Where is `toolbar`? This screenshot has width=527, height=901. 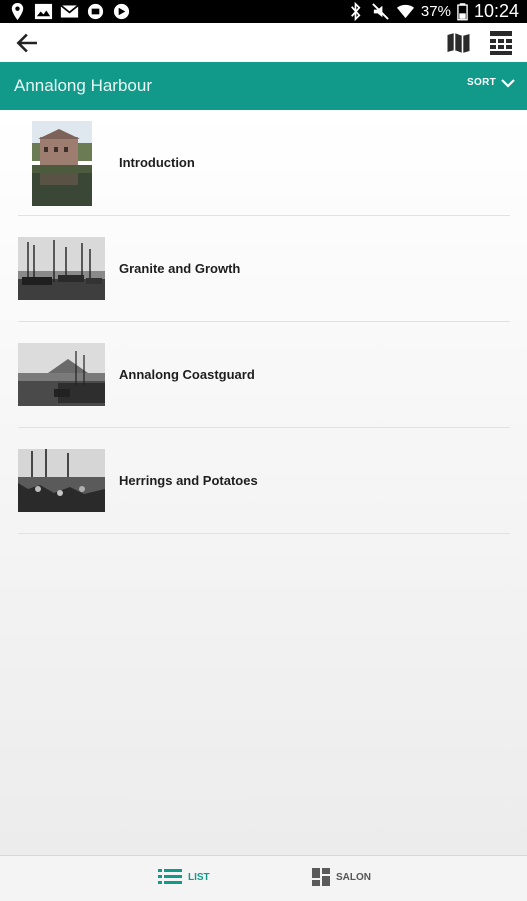 toolbar is located at coordinates (263, 42).